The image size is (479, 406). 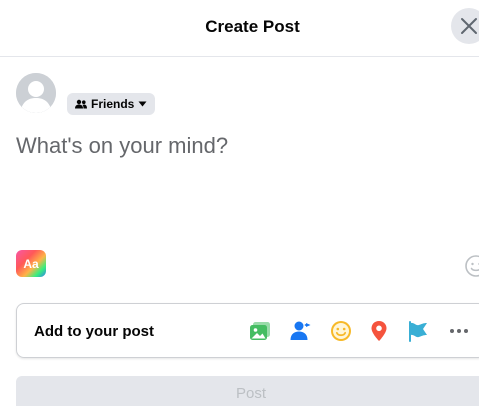 I want to click on tag-people-icon, so click(x=300, y=330).